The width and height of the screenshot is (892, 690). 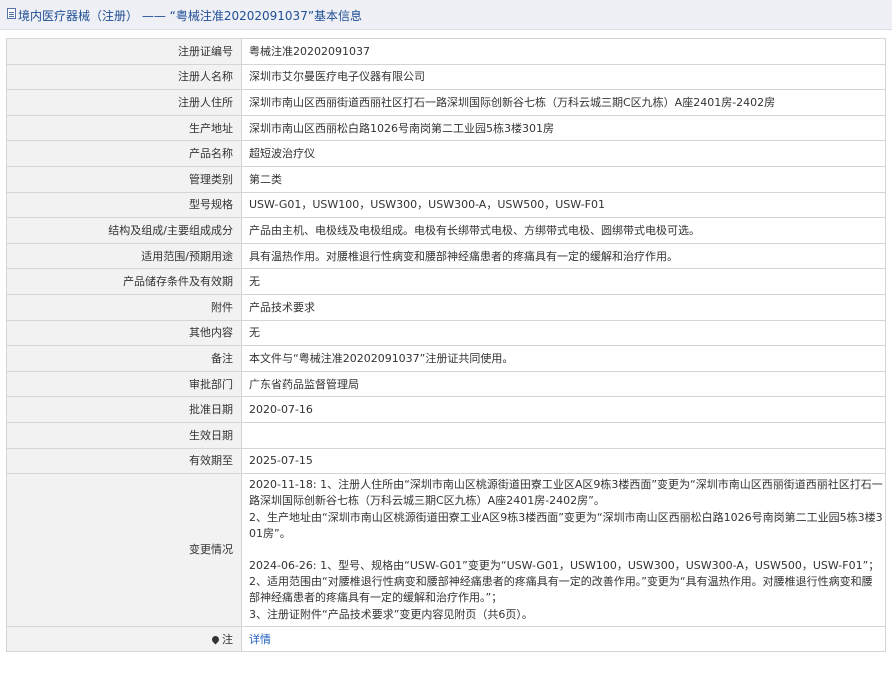 I want to click on row-registrant-name: 注册人名称 深圳市艾尔曼医疗电子仪器有限公司, so click(x=446, y=77).